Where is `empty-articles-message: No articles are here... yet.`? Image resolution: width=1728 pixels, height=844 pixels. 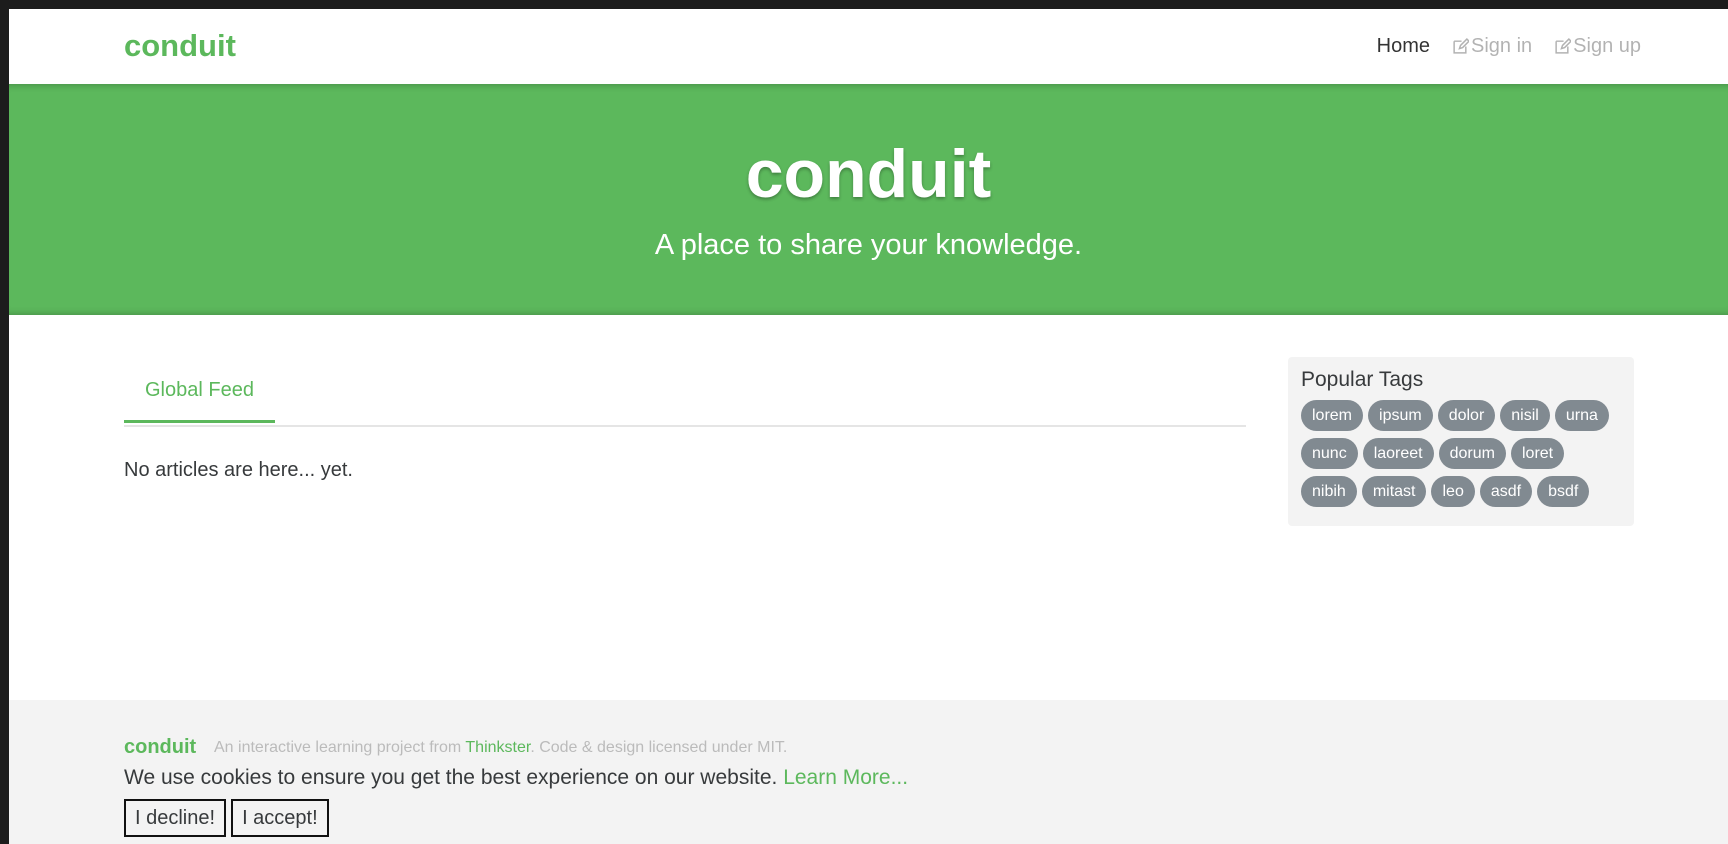
empty-articles-message: No articles are here... yet. is located at coordinates (238, 470).